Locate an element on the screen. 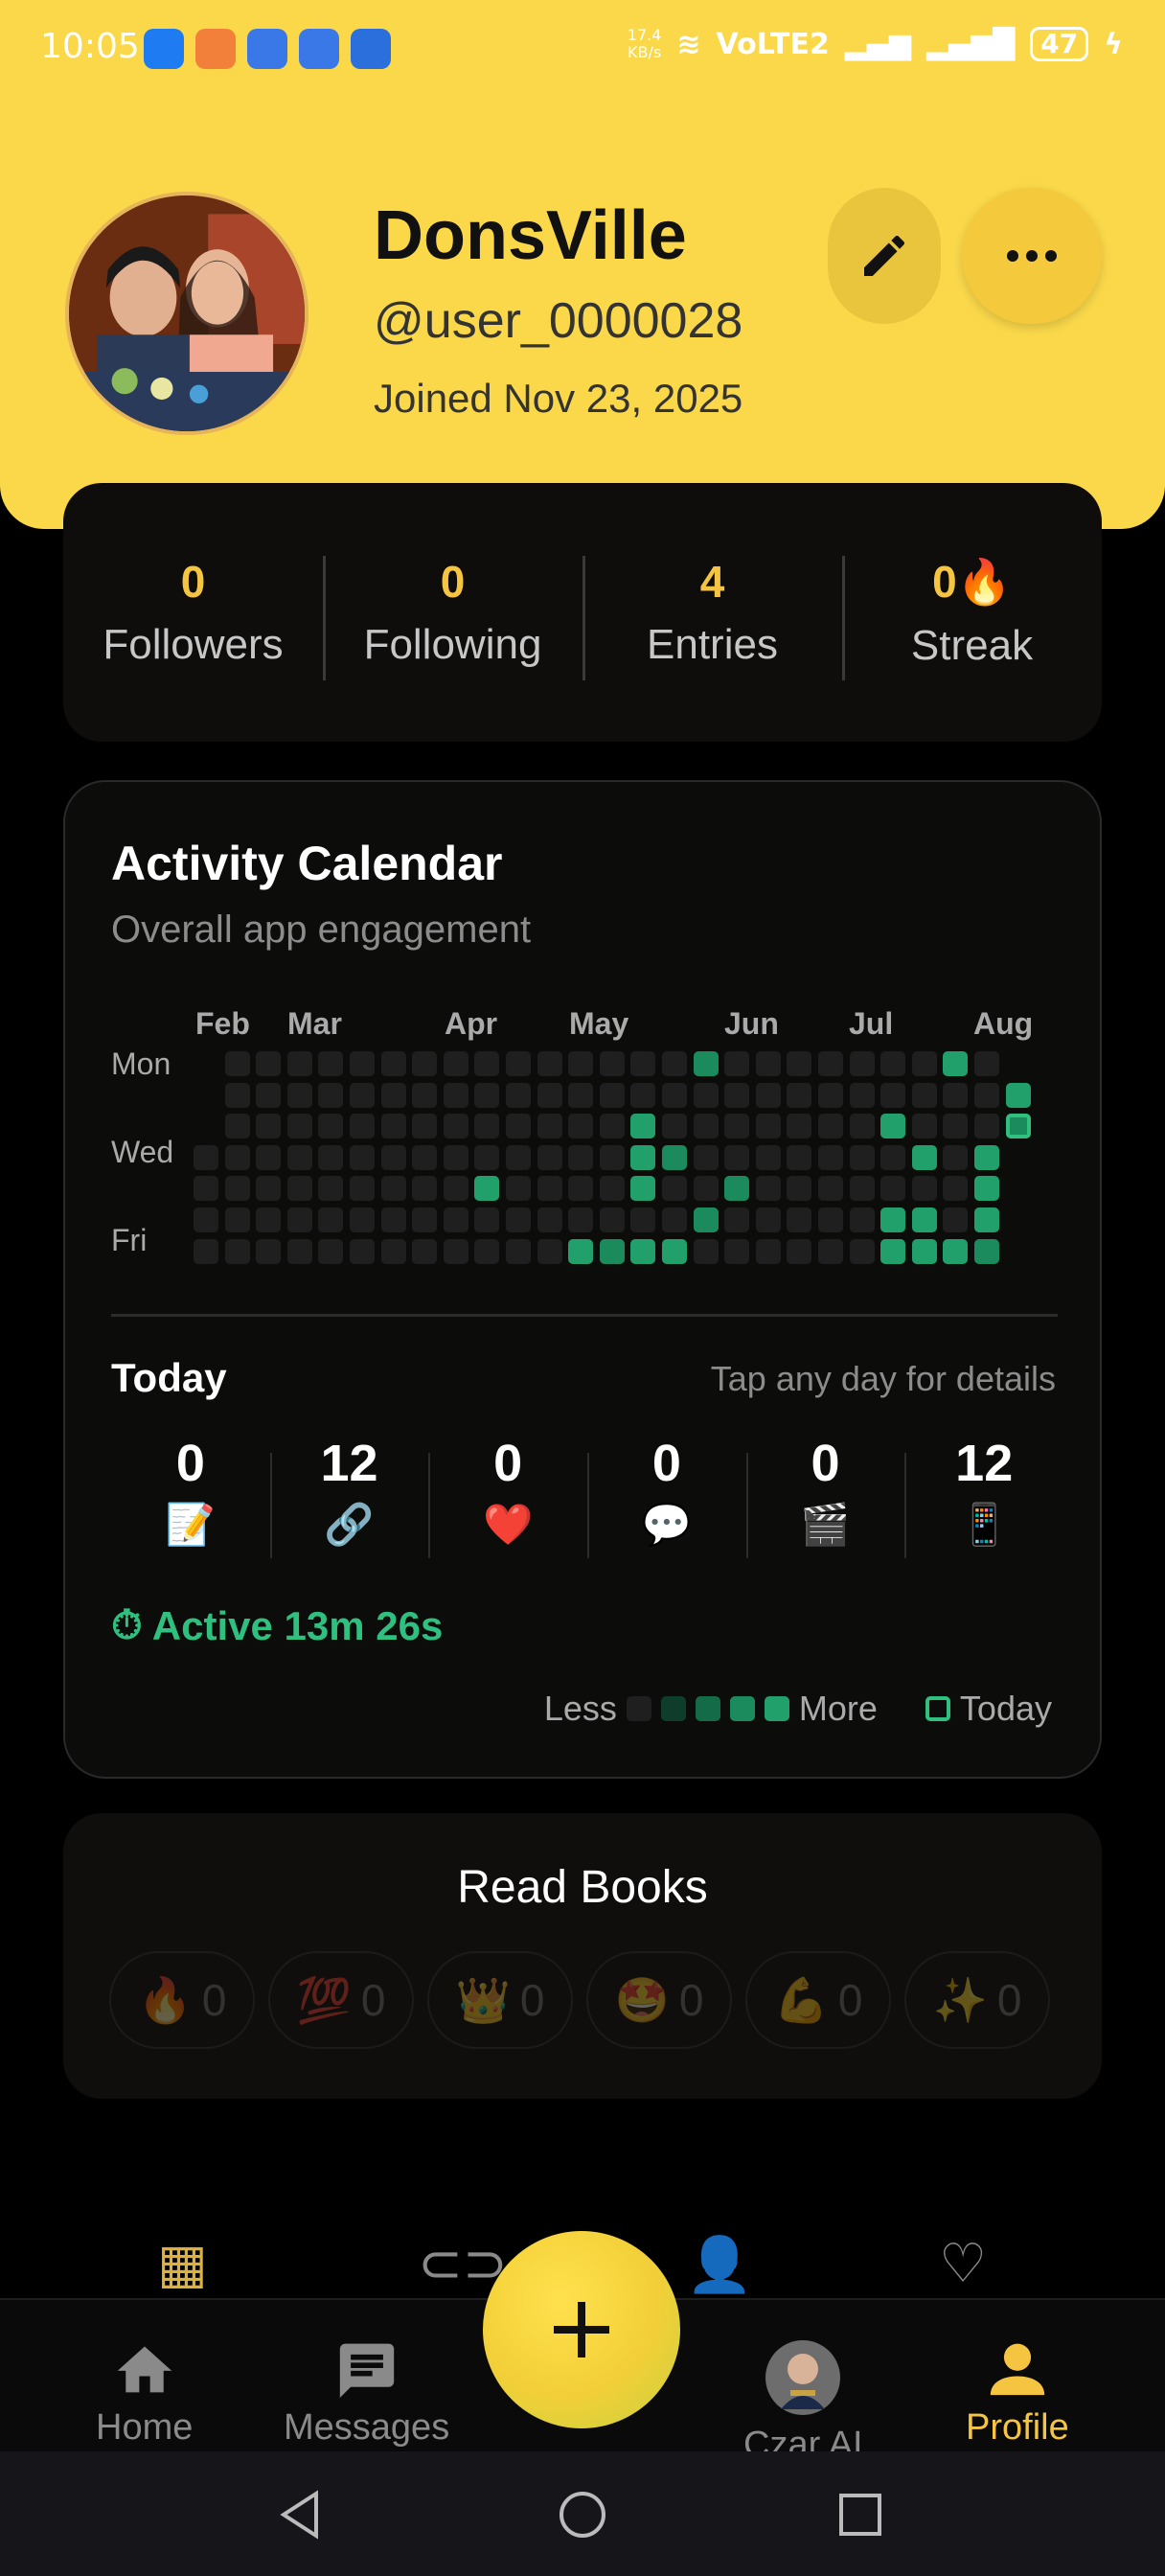 This screenshot has width=1165, height=2576. home-circle-icon is located at coordinates (582, 2515).